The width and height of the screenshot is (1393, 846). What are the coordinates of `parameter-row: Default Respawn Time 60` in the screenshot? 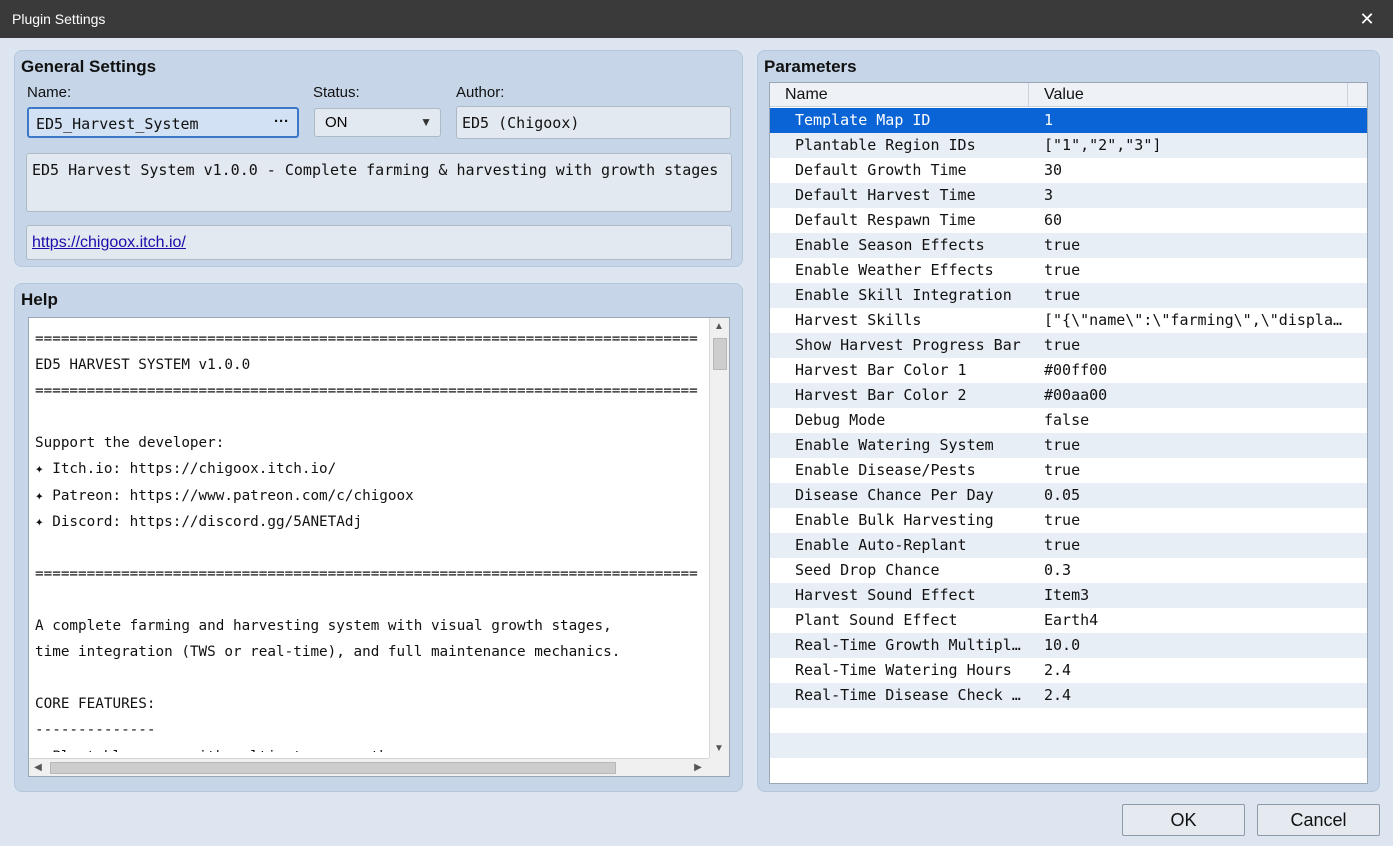 It's located at (1068, 220).